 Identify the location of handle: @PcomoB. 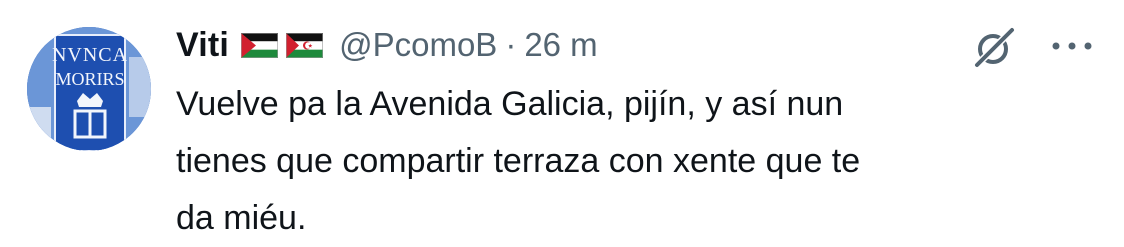
(418, 45).